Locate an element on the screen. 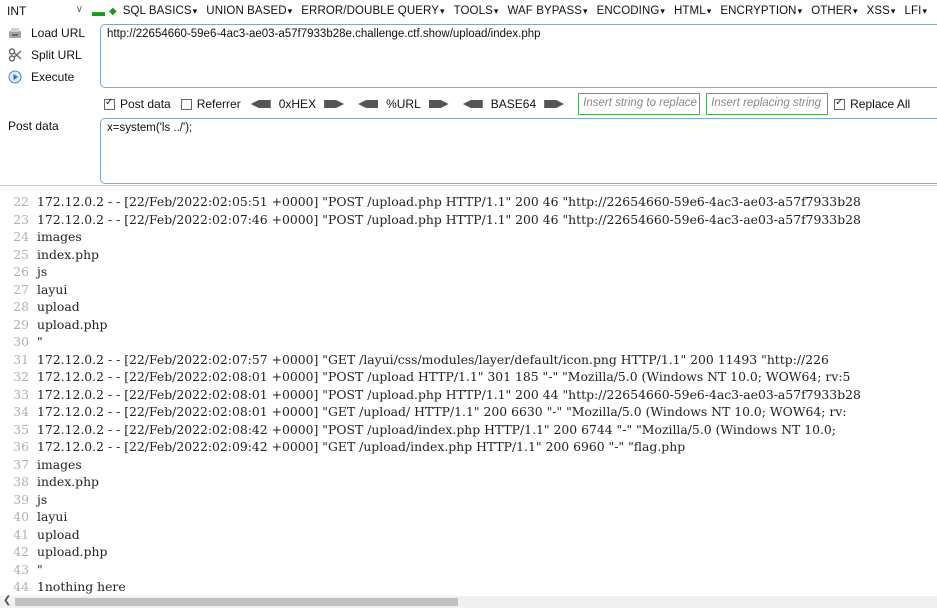 The height and width of the screenshot is (608, 937). line-number: 41 is located at coordinates (21, 534).